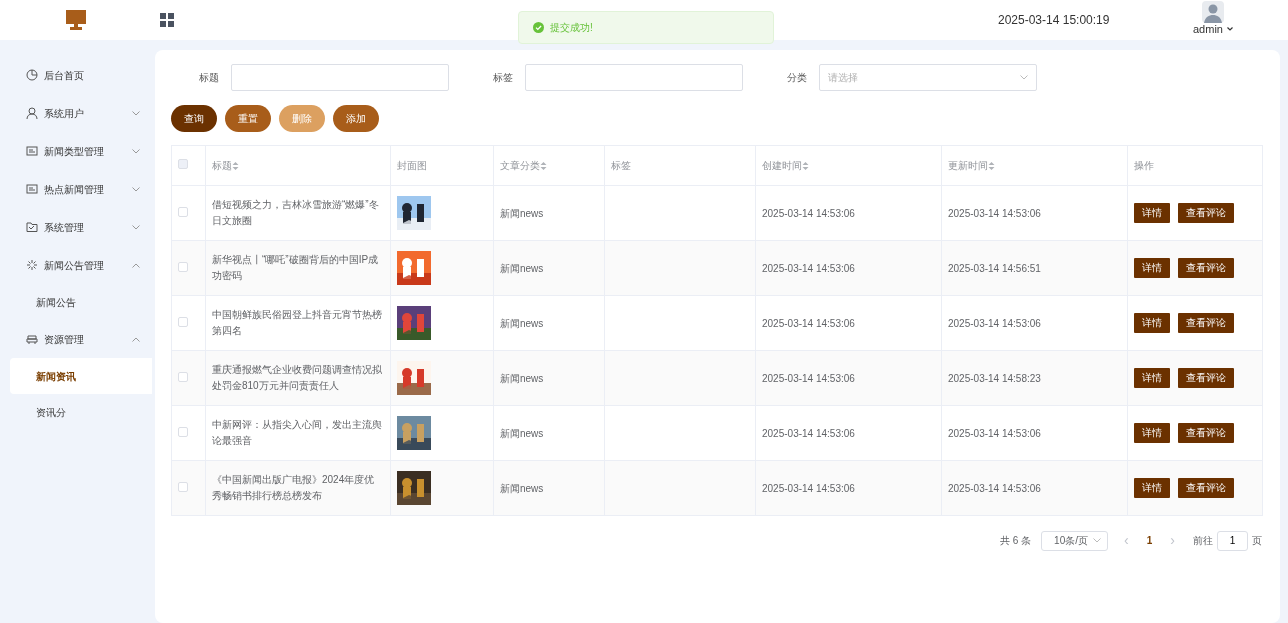 The width and height of the screenshot is (1288, 623). I want to click on sidebar-subitem: 新闻公告, so click(76, 302).